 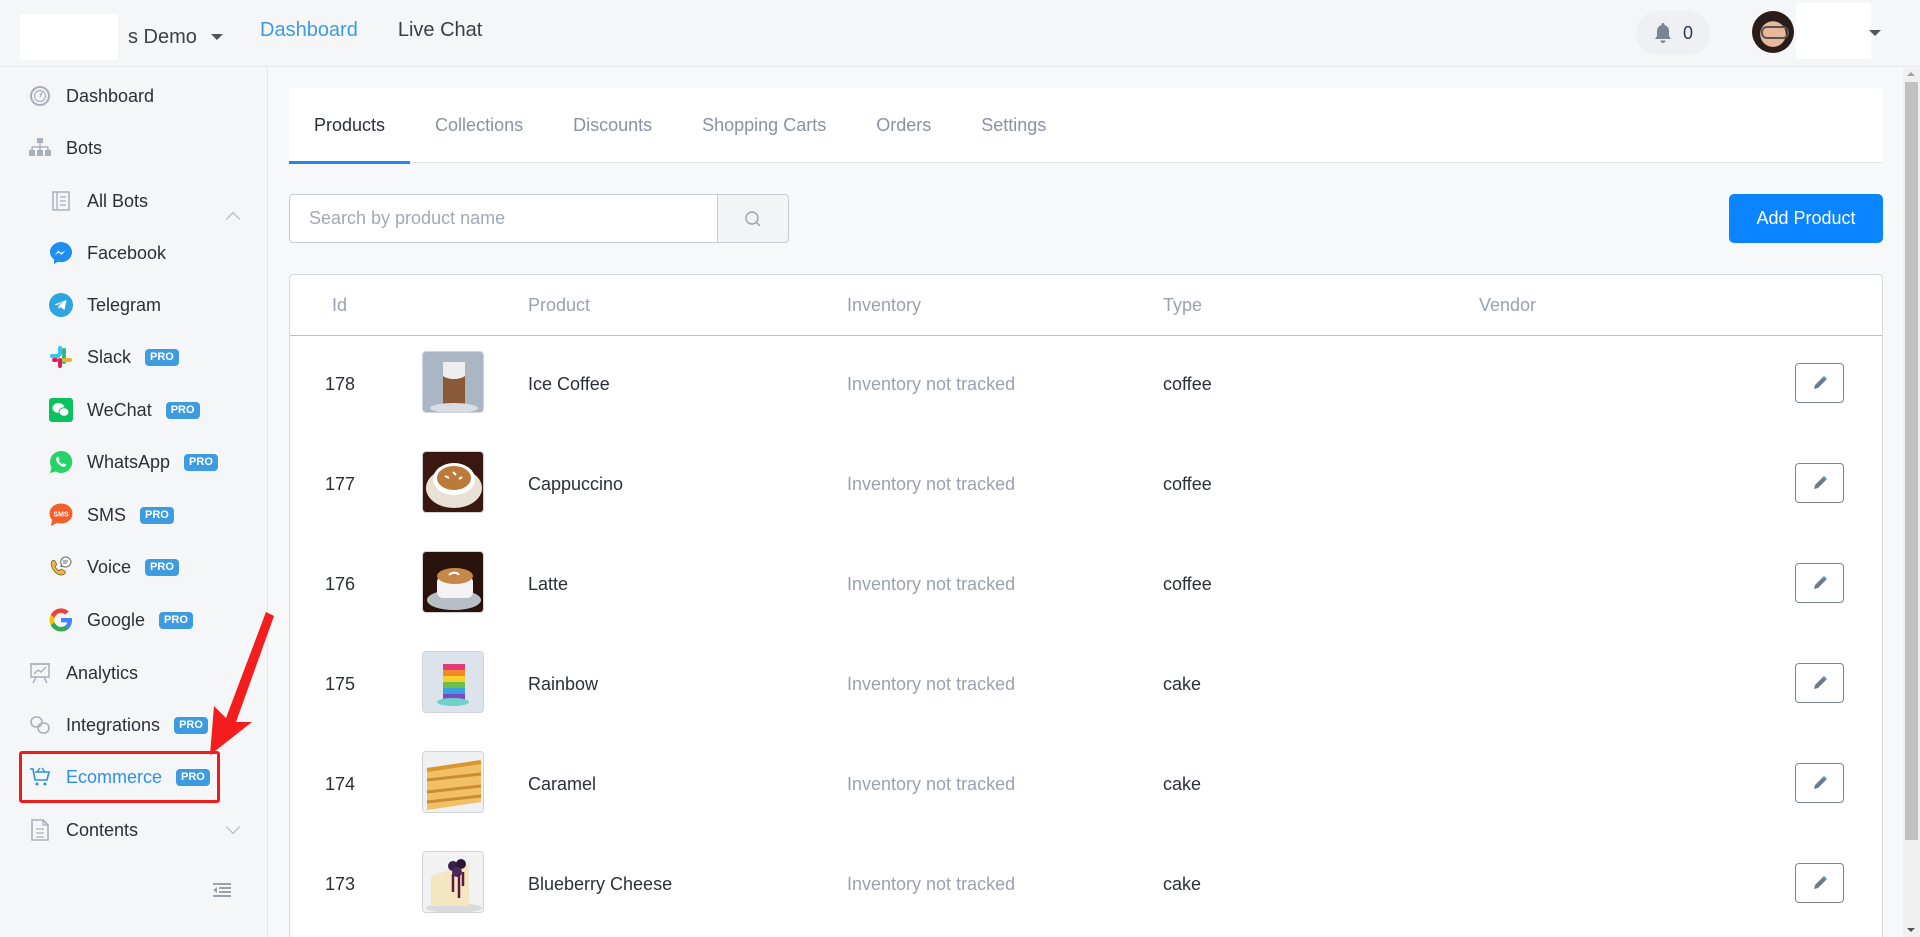 What do you see at coordinates (1086, 586) in the screenshot?
I see `table-row: 176 Latte Inventory not tracked coffee` at bounding box center [1086, 586].